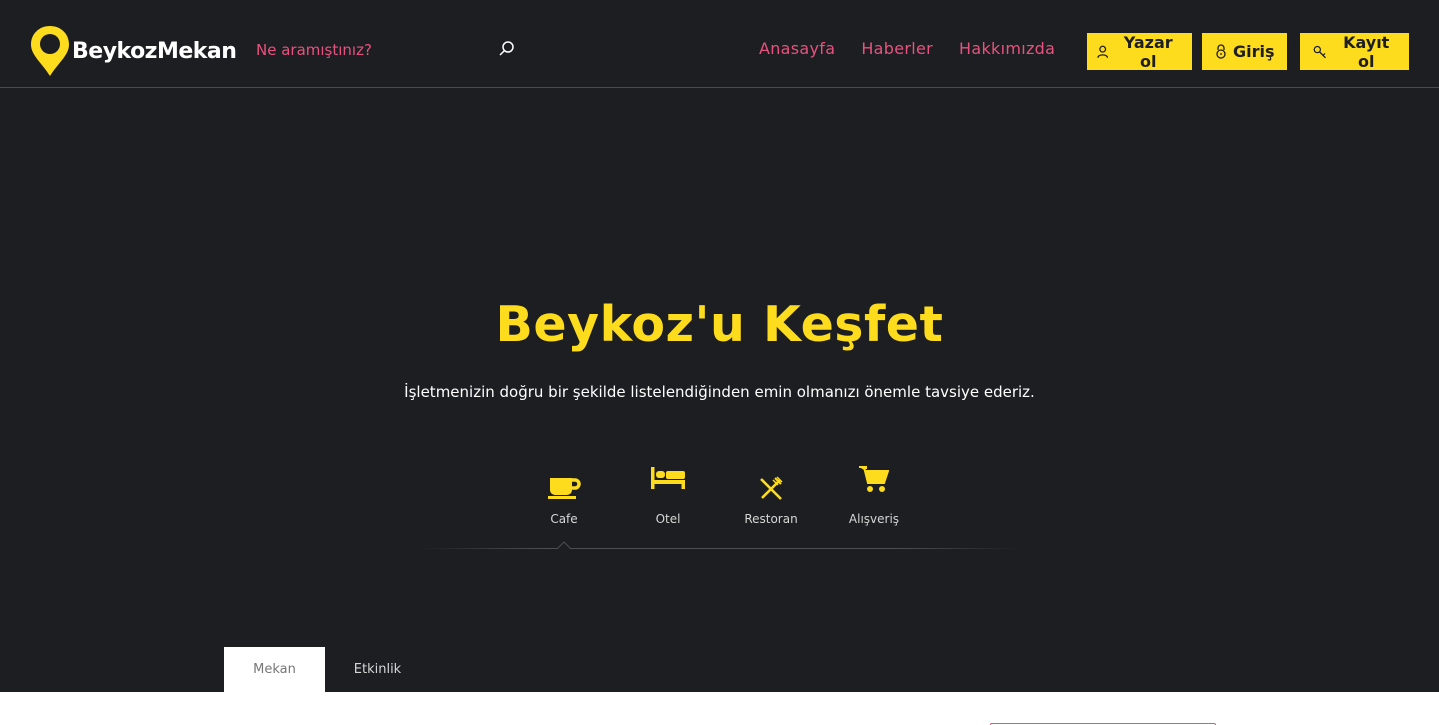 This screenshot has width=1439, height=725. Describe the element at coordinates (1254, 51) in the screenshot. I see `login-button-label: Giriş` at that location.